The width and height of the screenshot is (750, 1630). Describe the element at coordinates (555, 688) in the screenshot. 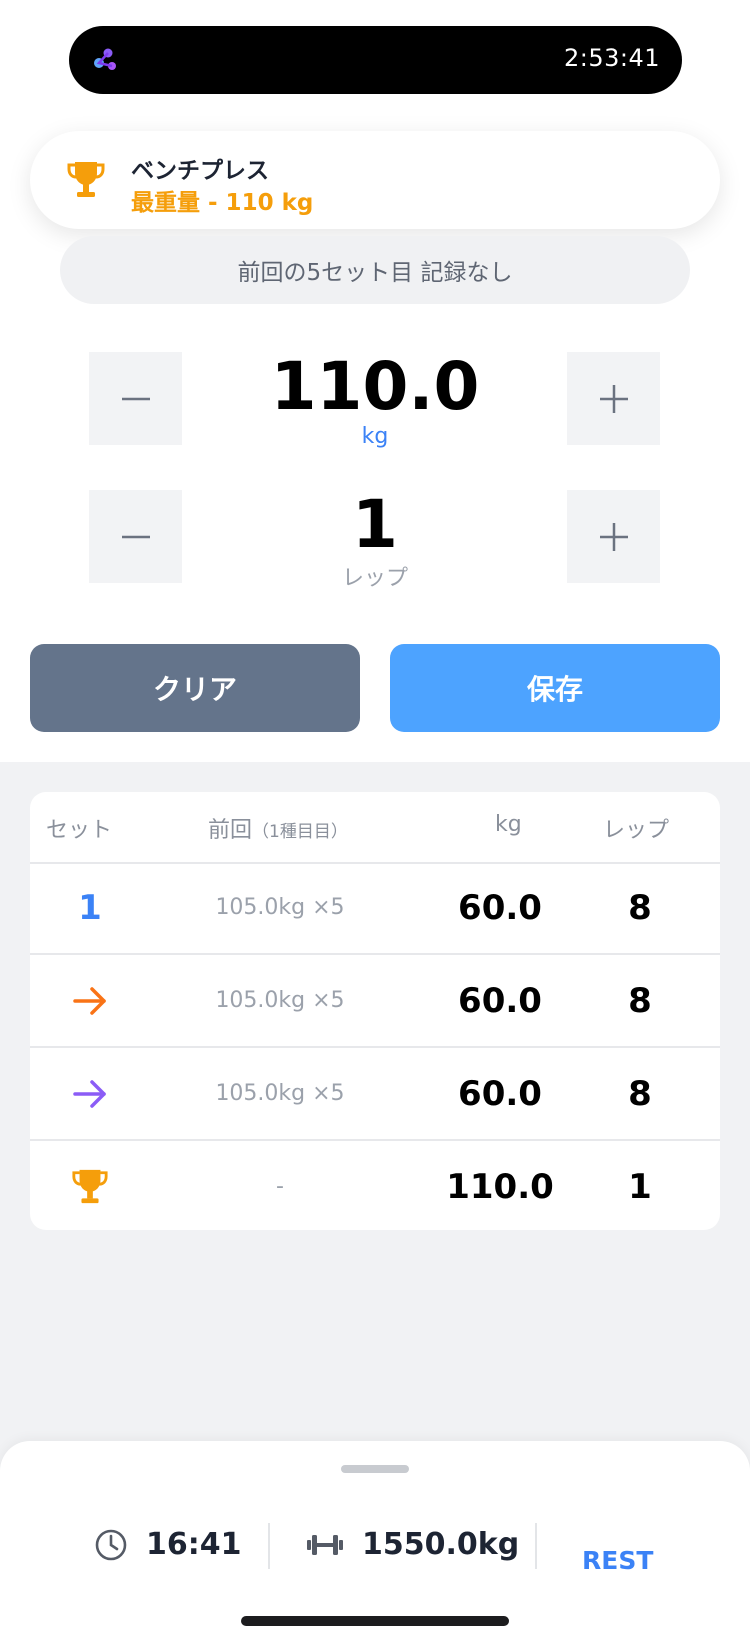

I see `save-button: 保存` at that location.